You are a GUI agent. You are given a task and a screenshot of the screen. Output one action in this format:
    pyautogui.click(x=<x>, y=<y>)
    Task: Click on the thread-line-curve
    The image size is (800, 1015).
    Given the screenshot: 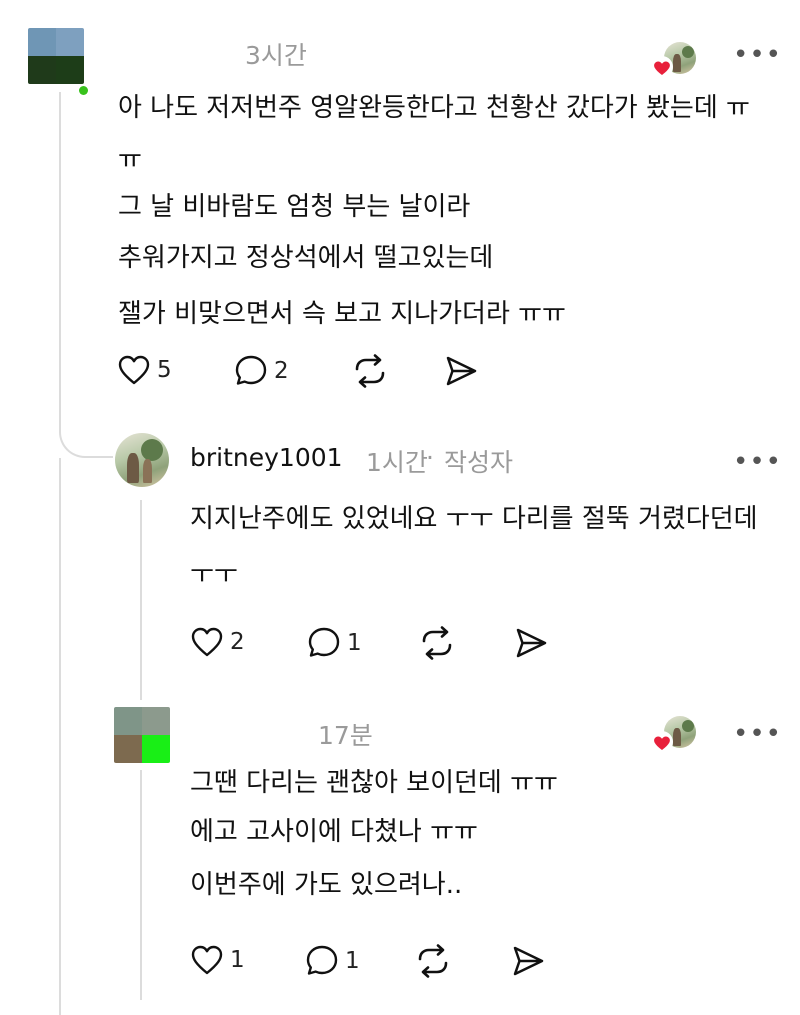 What is the action you would take?
    pyautogui.click(x=86, y=434)
    